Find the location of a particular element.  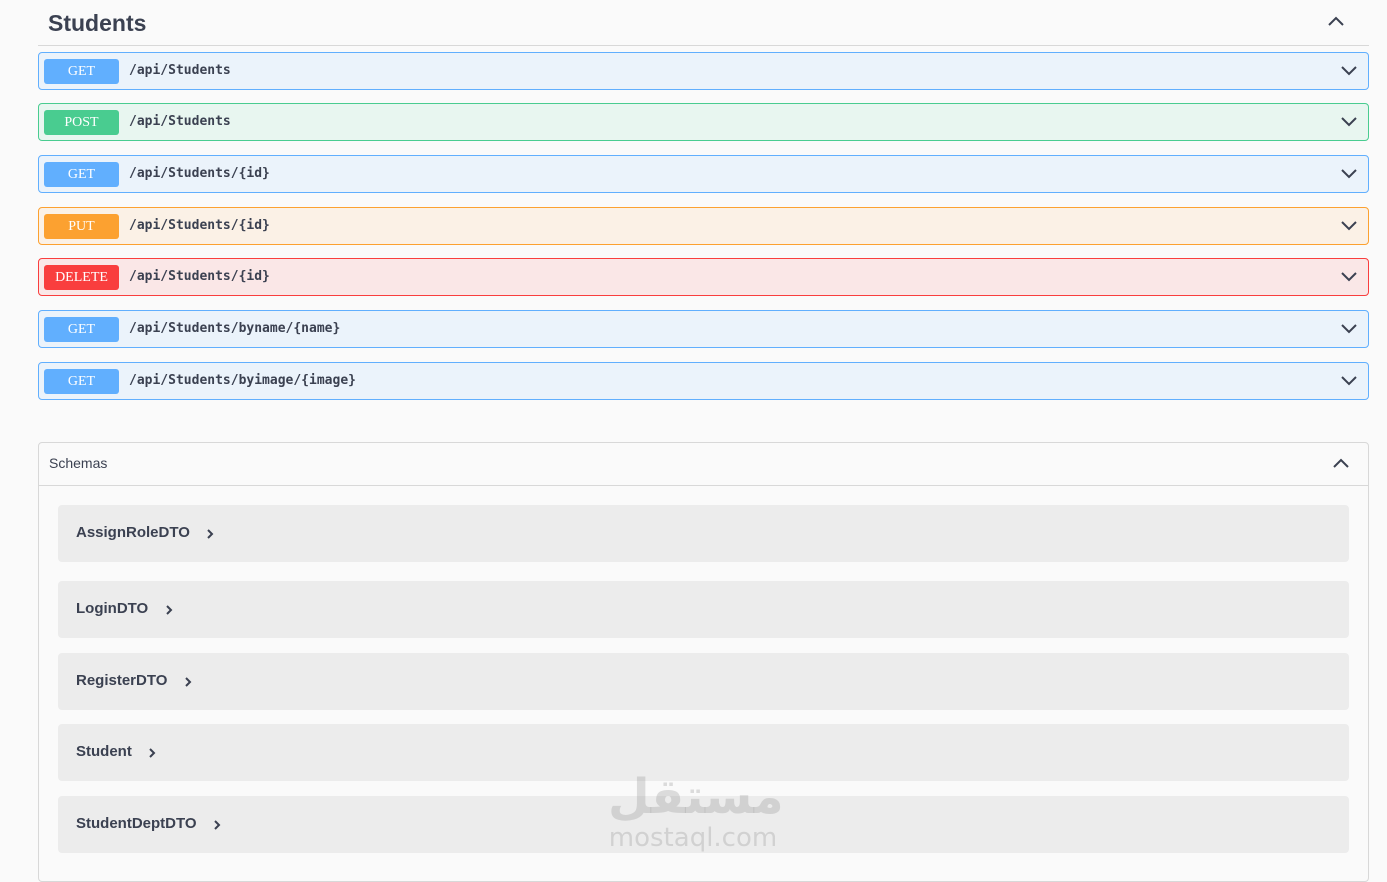

operation-put-student: PUT /api/Students/{id} is located at coordinates (703, 226).